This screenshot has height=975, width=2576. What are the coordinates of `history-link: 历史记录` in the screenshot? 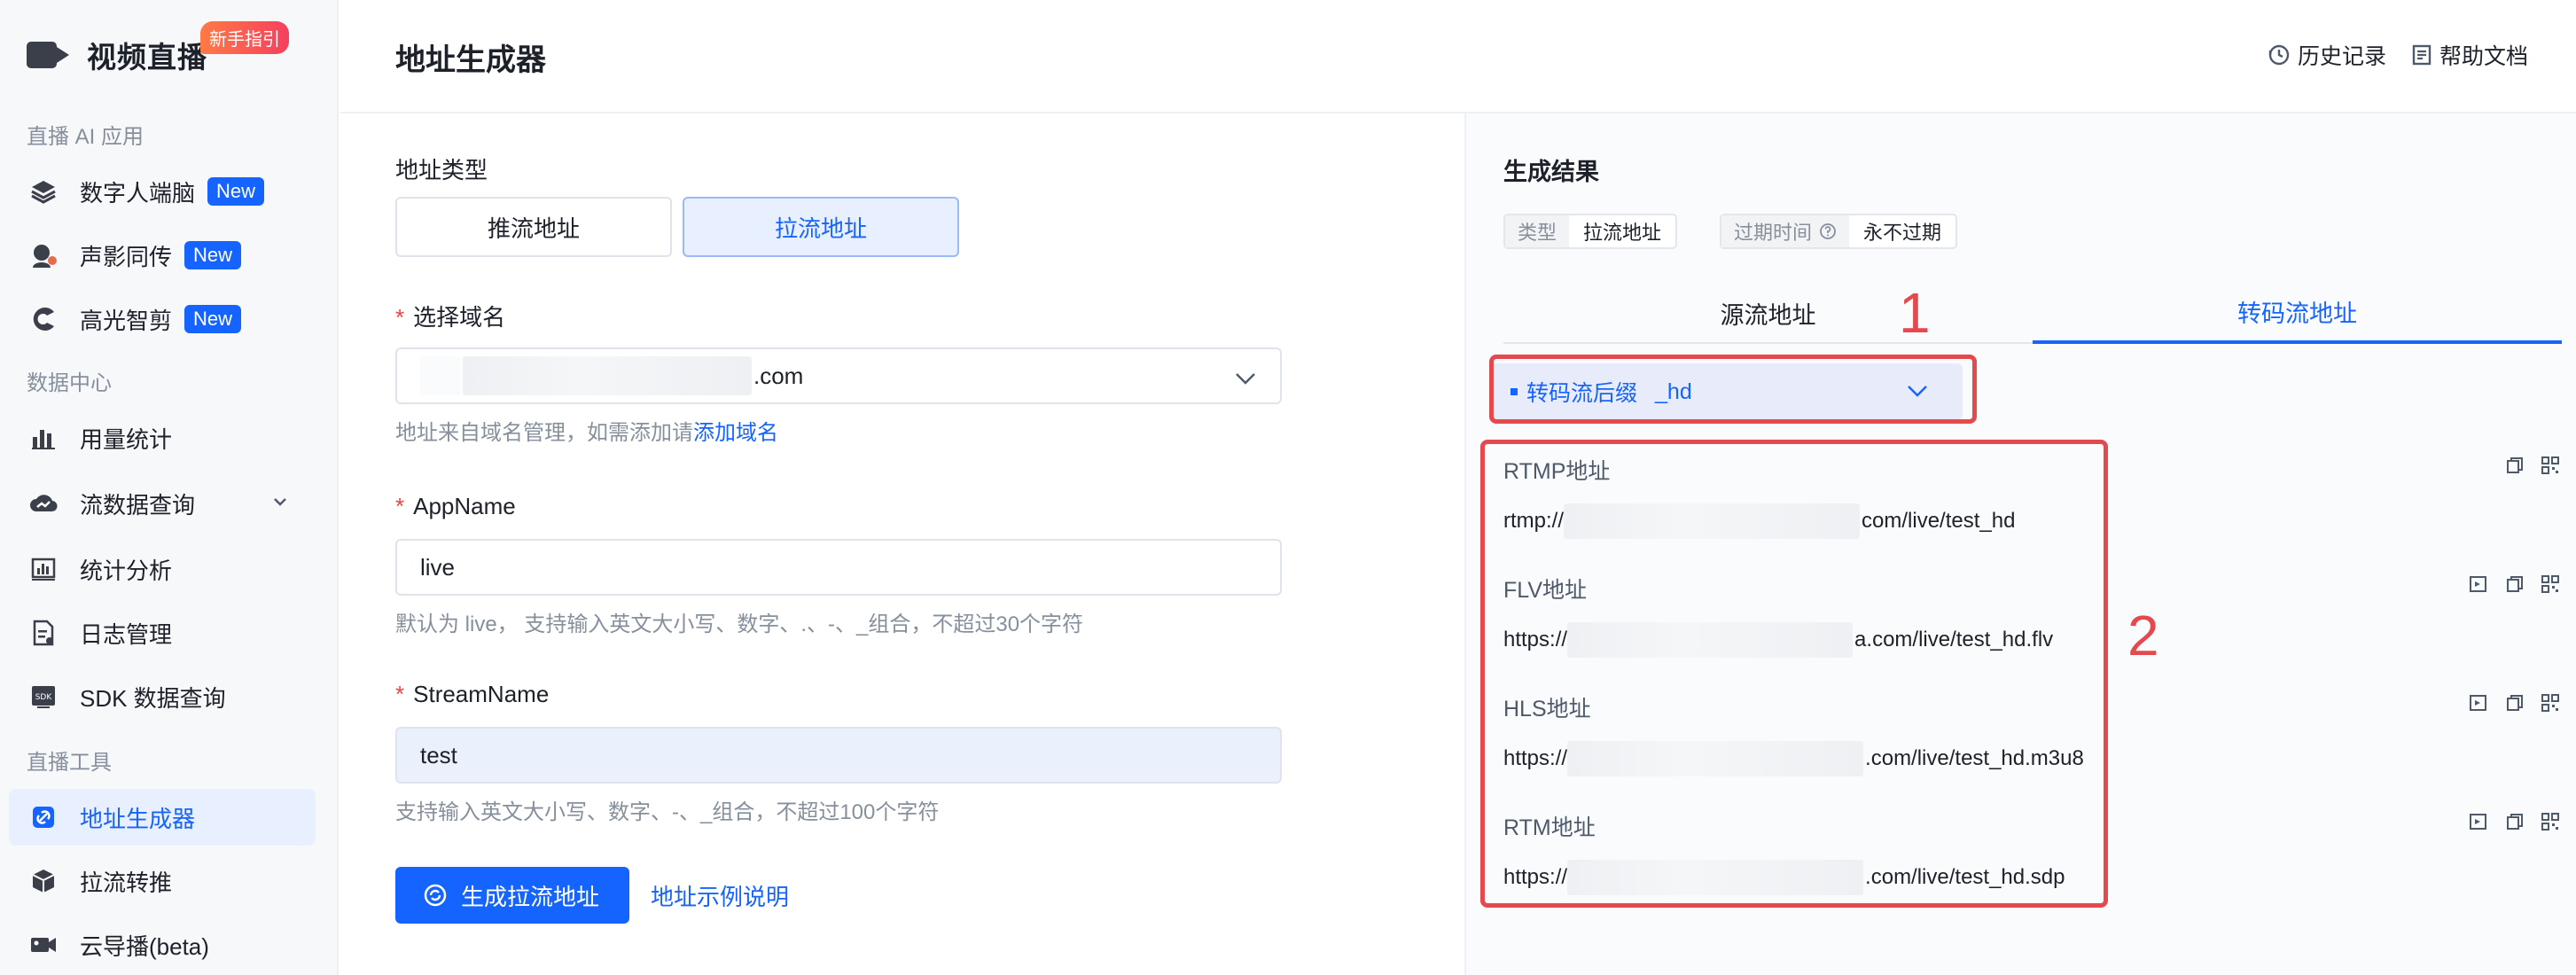 It's located at (2327, 55).